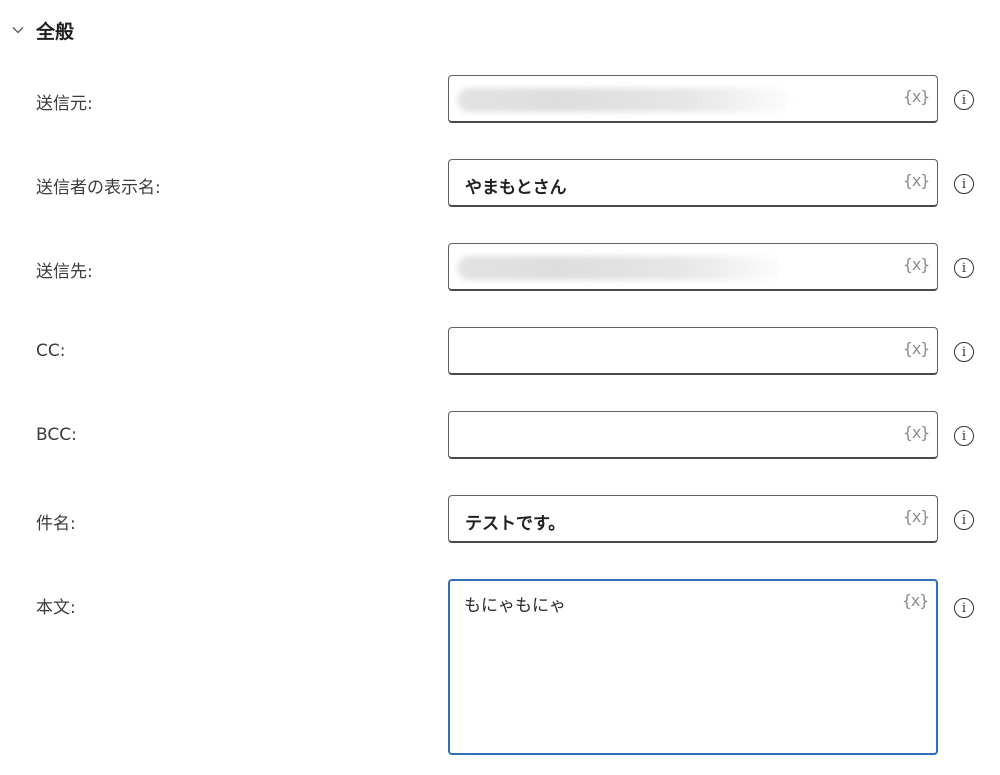 This screenshot has height=775, width=1000. Describe the element at coordinates (51, 351) in the screenshot. I see `cc-label: CC:` at that location.